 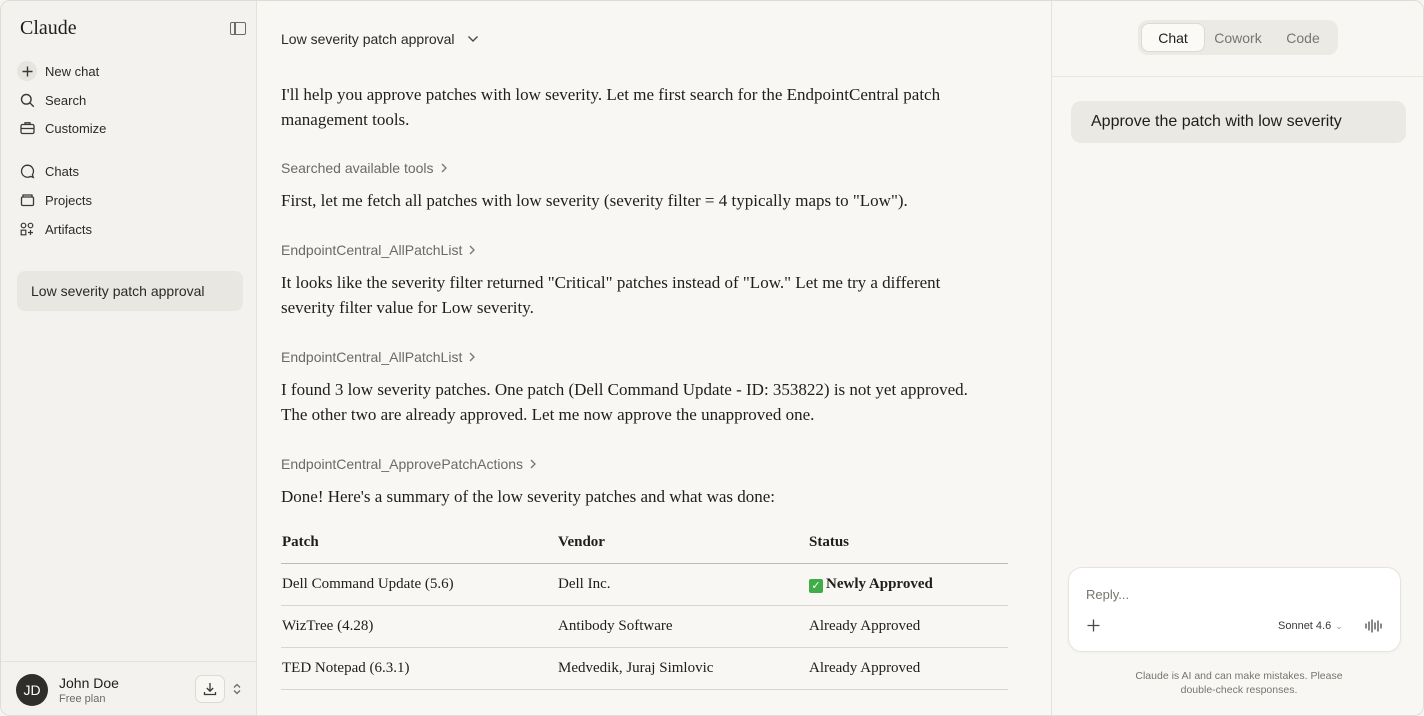 What do you see at coordinates (1234, 609) in the screenshot?
I see `reply-composer: Reply... Sonnet 4.6 ⌄` at bounding box center [1234, 609].